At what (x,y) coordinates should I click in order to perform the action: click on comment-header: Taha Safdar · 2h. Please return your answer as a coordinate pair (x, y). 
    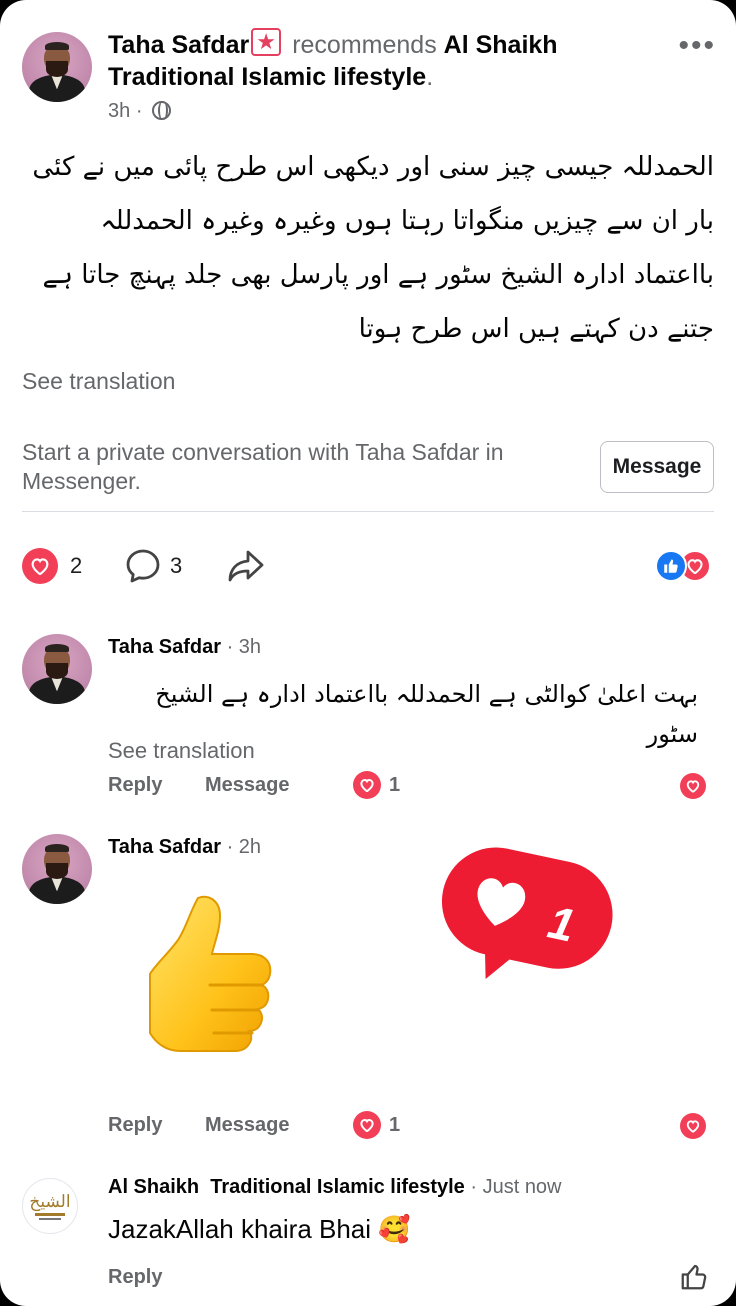
    Looking at the image, I should click on (184, 847).